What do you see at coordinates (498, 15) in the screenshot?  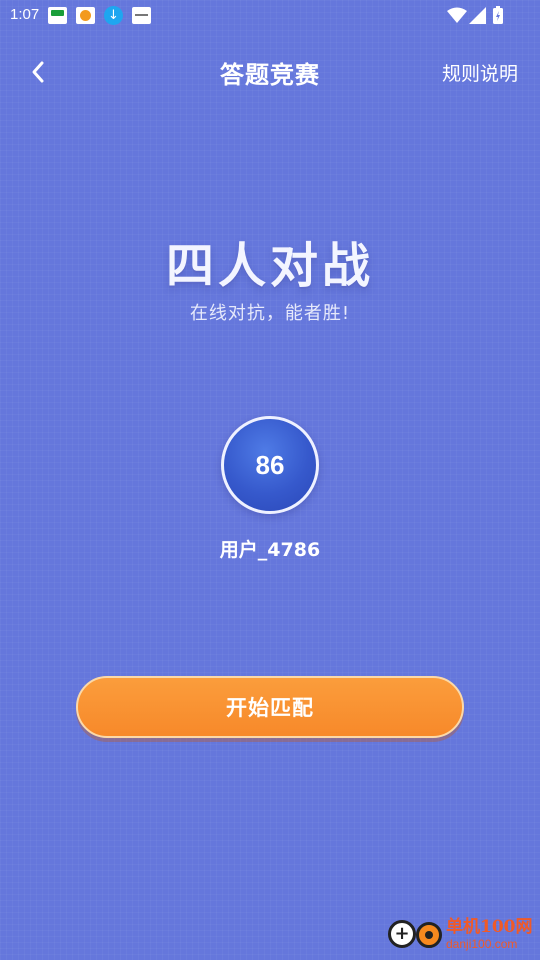 I see `battery-icon` at bounding box center [498, 15].